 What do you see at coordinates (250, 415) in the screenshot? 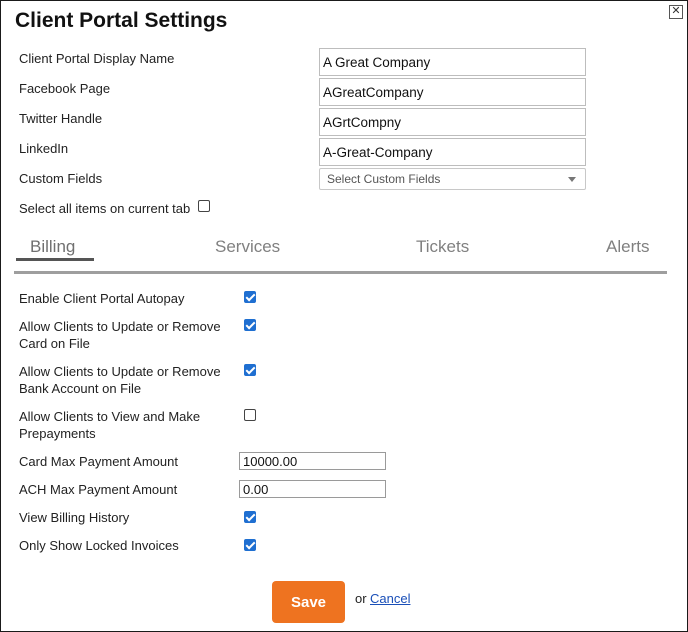
I see `prepayments-checkbox` at bounding box center [250, 415].